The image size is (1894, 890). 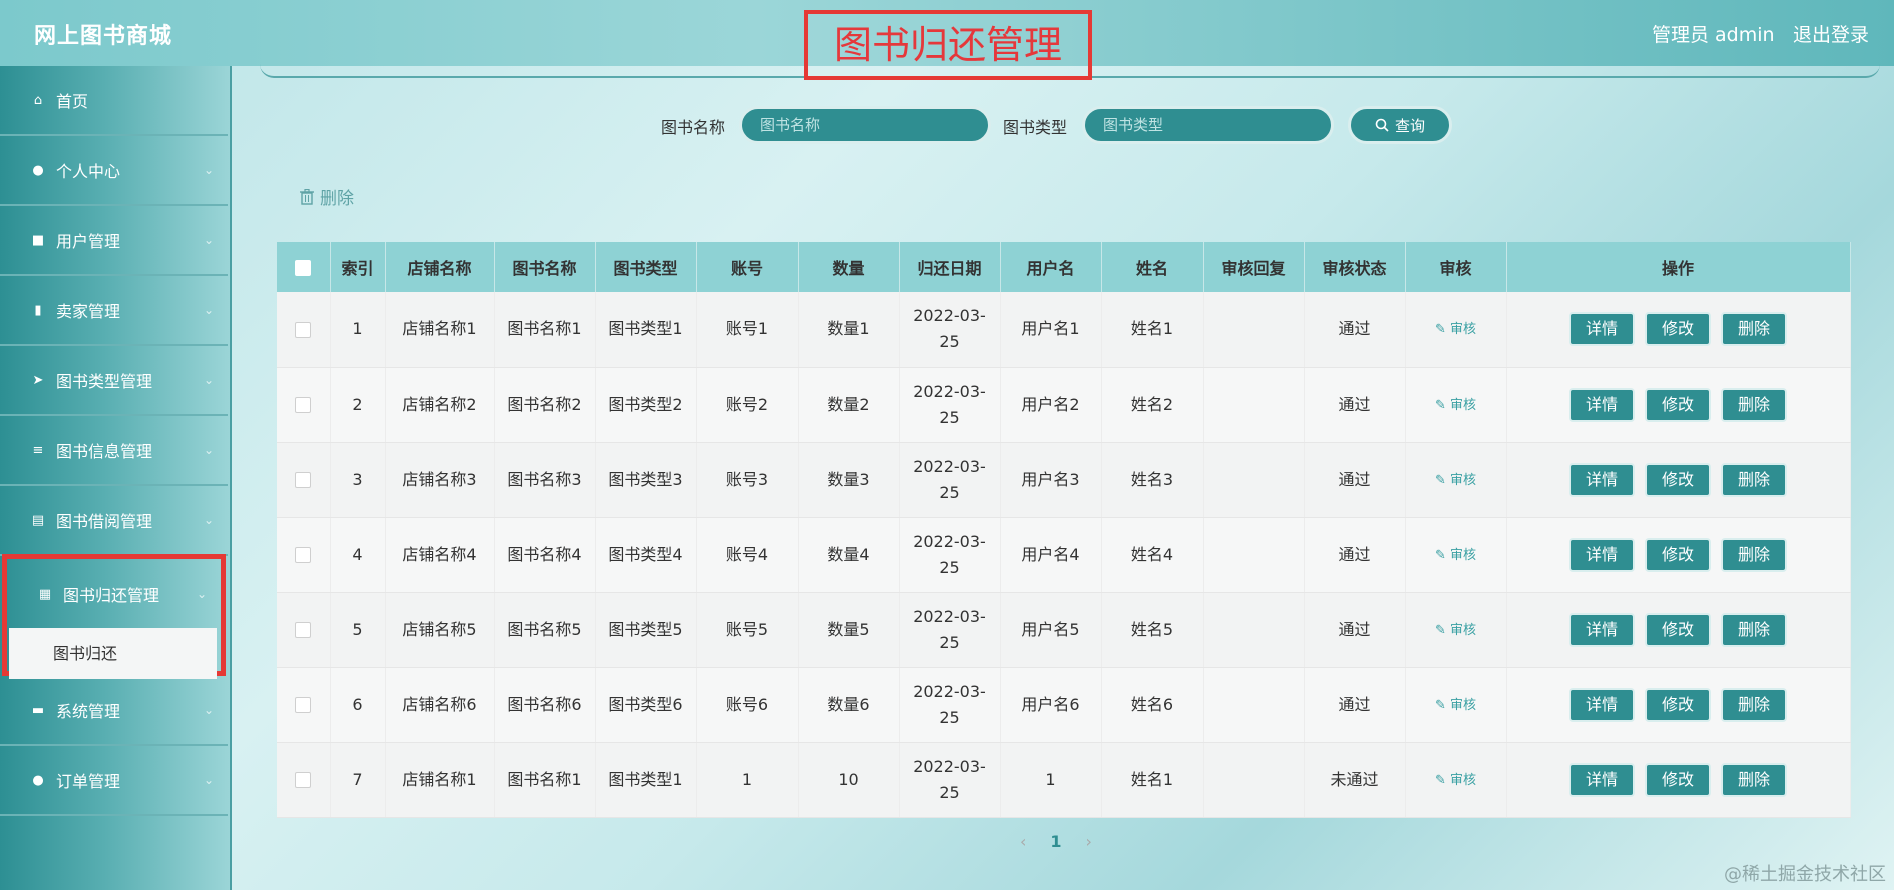 I want to click on next-page-button: ›, so click(x=1089, y=841).